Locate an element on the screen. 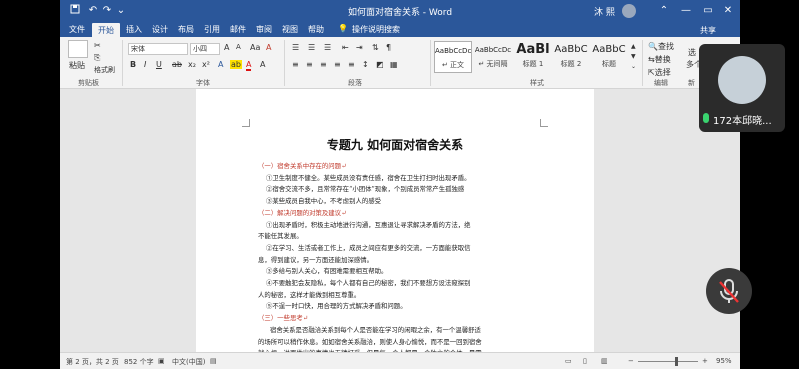  decrease-indent-icon: ⇤ is located at coordinates (345, 47).